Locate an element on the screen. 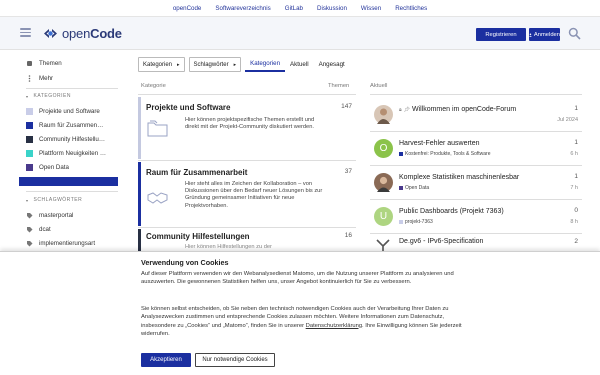 The height and width of the screenshot is (375, 600). topnav-gitlab: GitLab is located at coordinates (294, 8).